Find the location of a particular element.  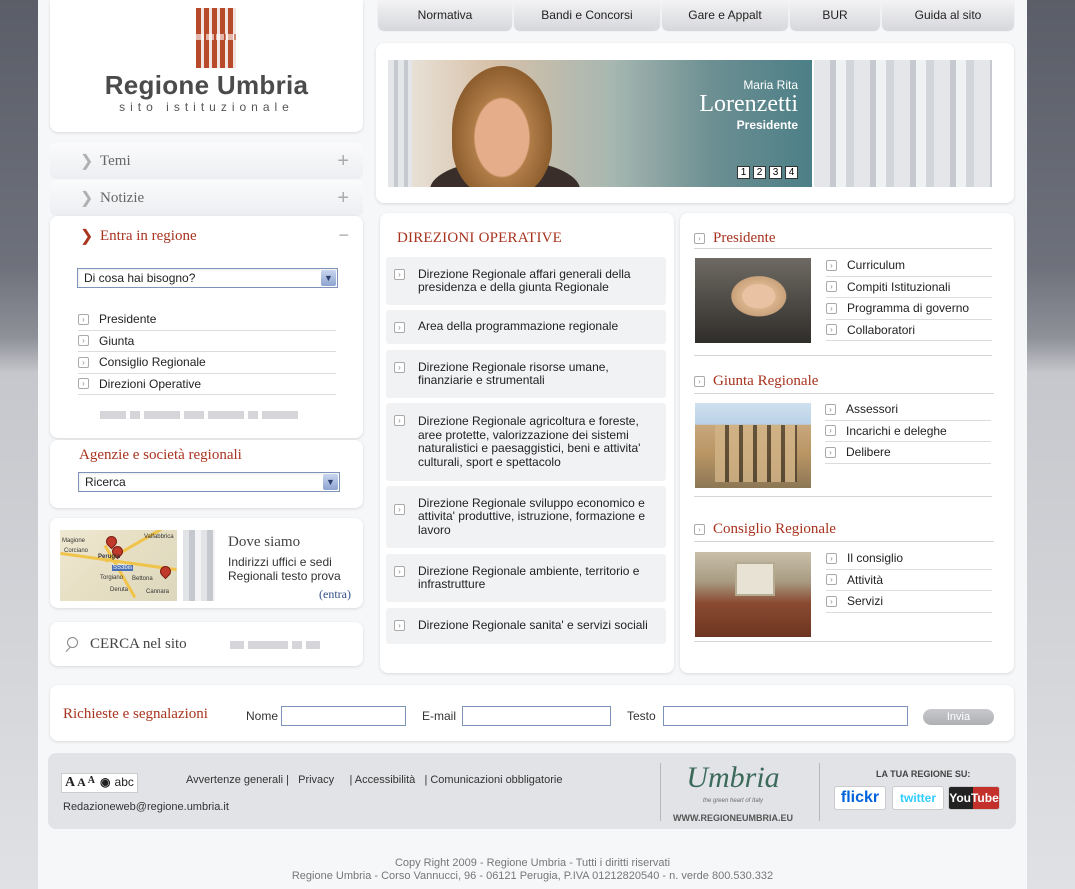

link-presidente: › Presidente is located at coordinates (207, 320).